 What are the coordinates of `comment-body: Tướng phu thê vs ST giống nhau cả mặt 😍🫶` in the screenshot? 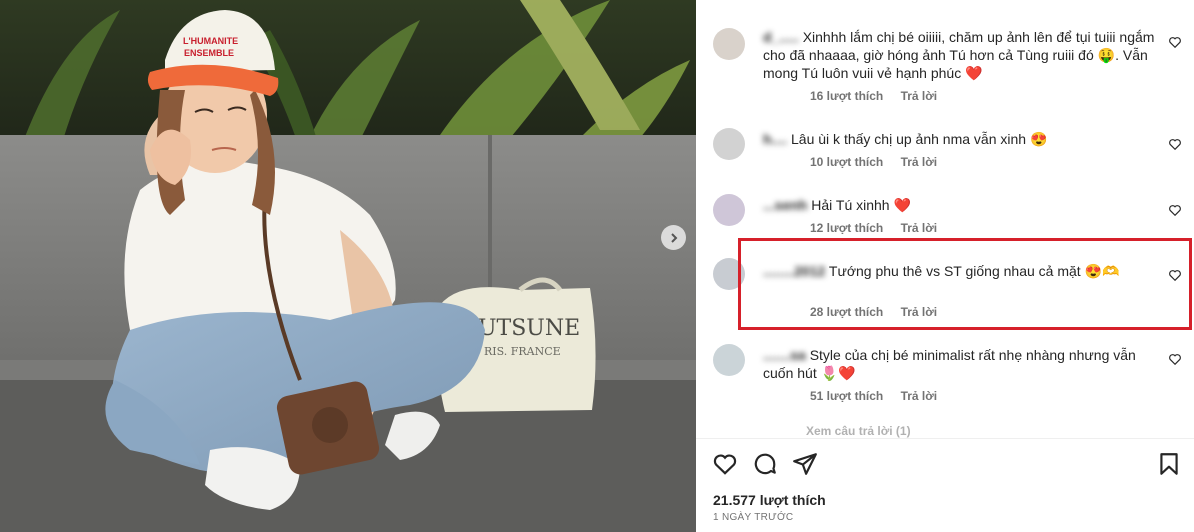 It's located at (974, 271).